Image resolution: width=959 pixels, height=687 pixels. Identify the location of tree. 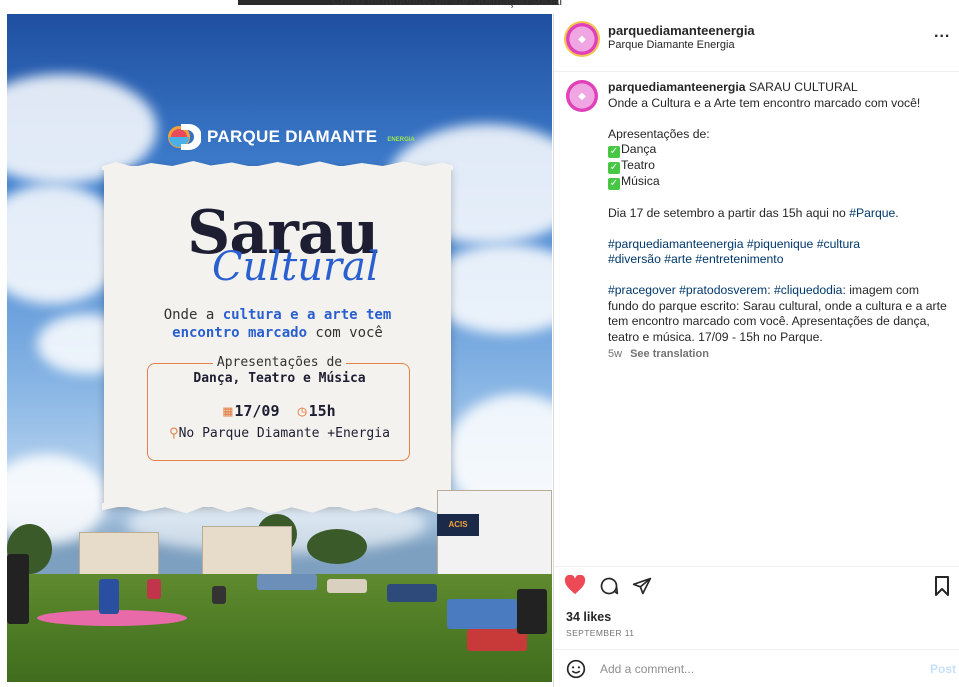
(337, 546).